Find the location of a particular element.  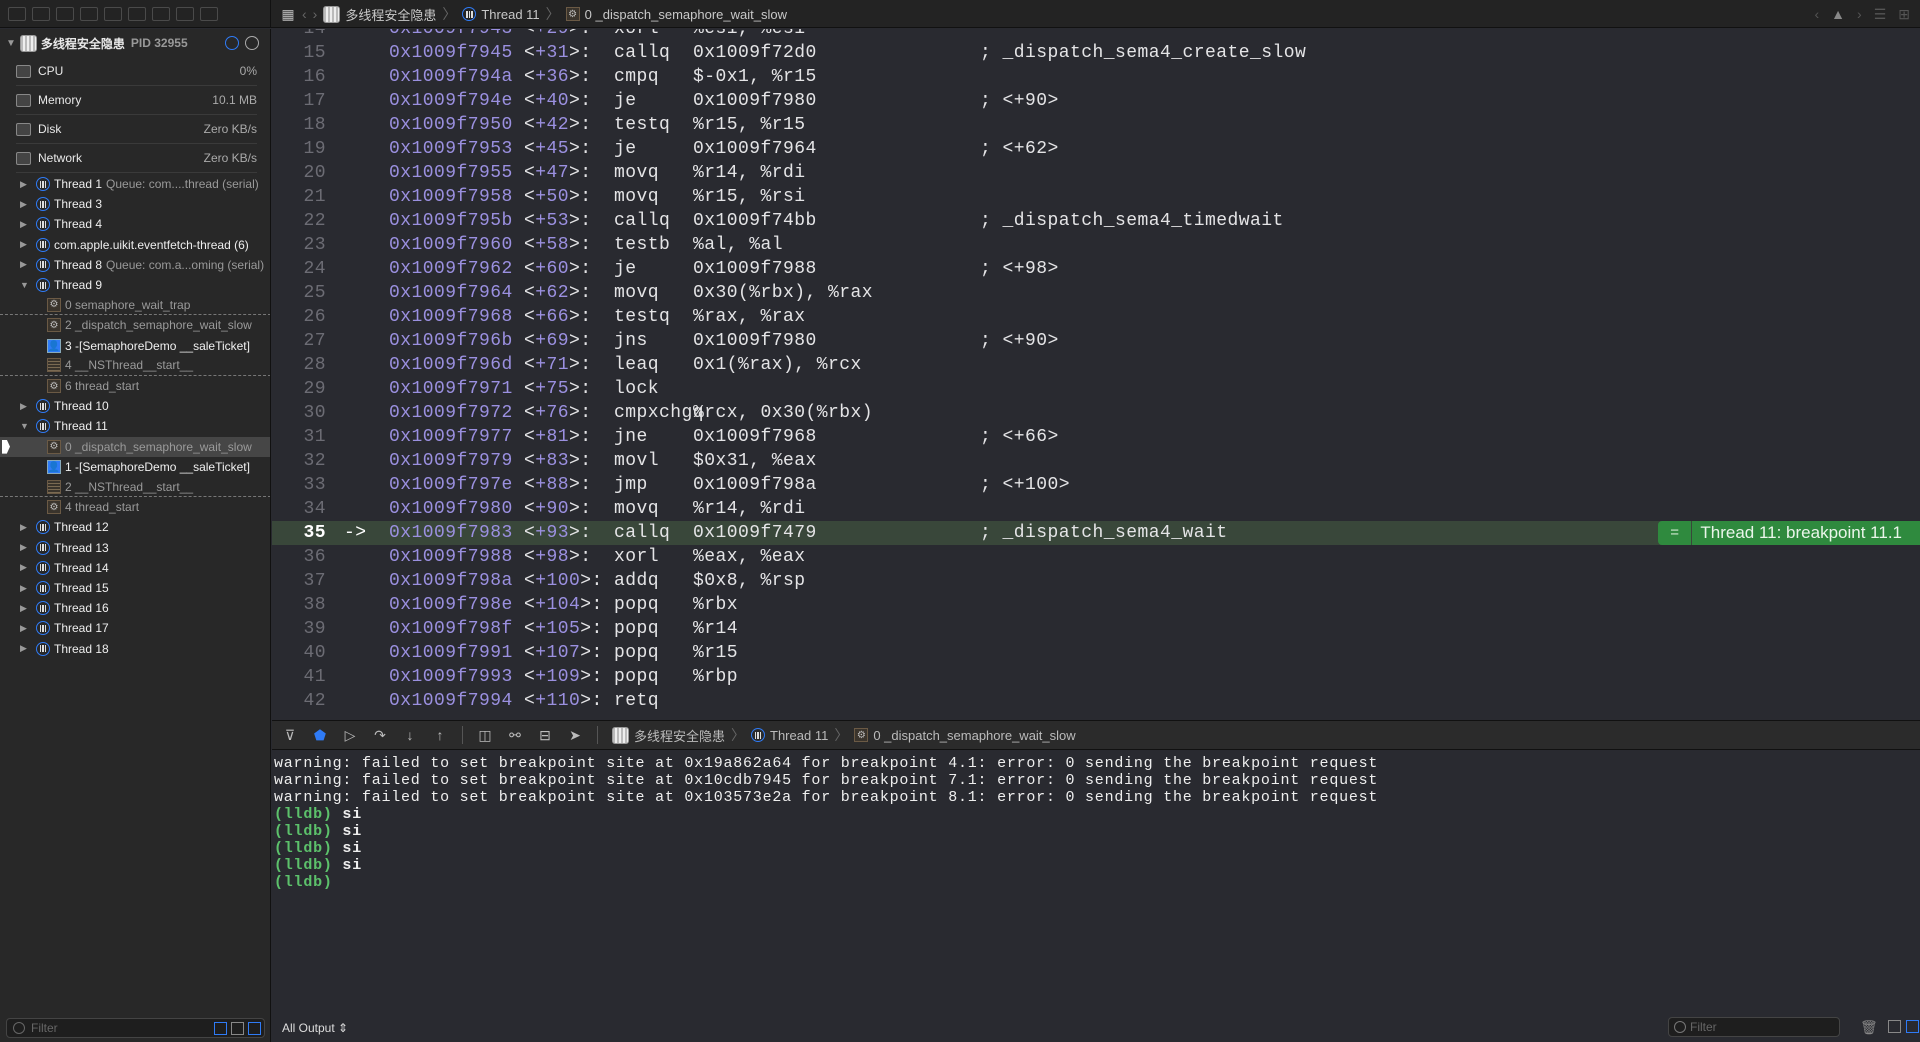

gauge-disk: Disk Zero KB/s is located at coordinates (136, 129).